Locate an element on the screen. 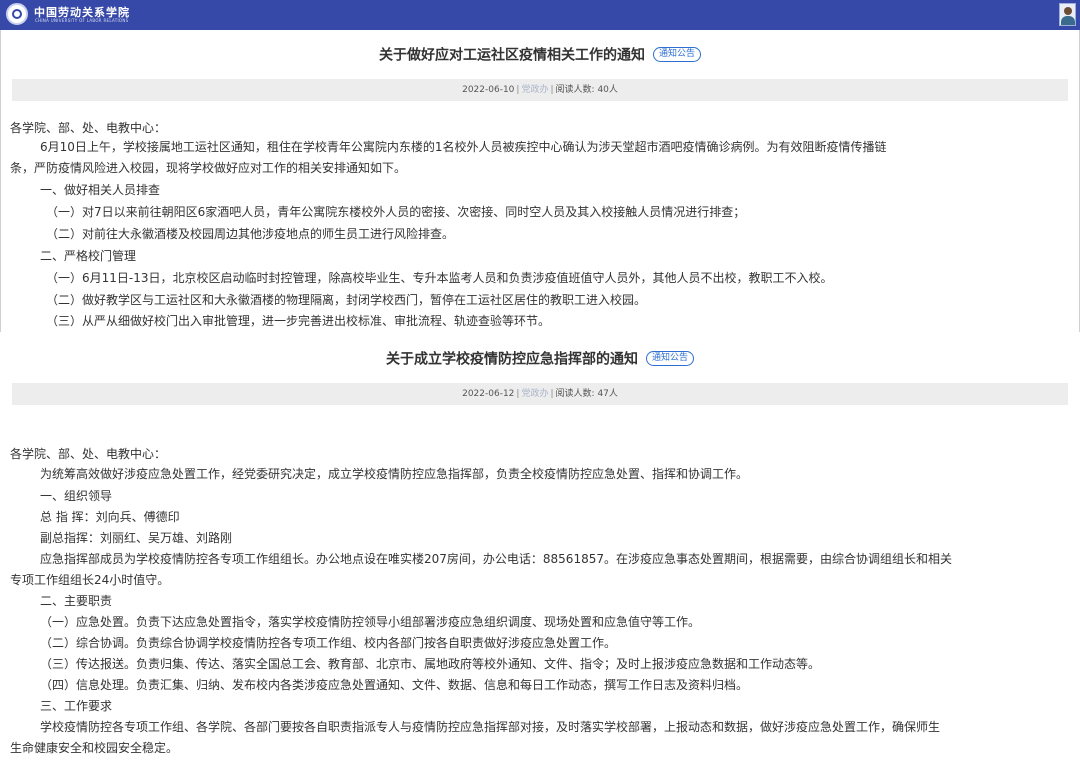  notice-meta-bar: 2022-06-10 | 党政办 | 阅读人数: 40人 is located at coordinates (540, 90).